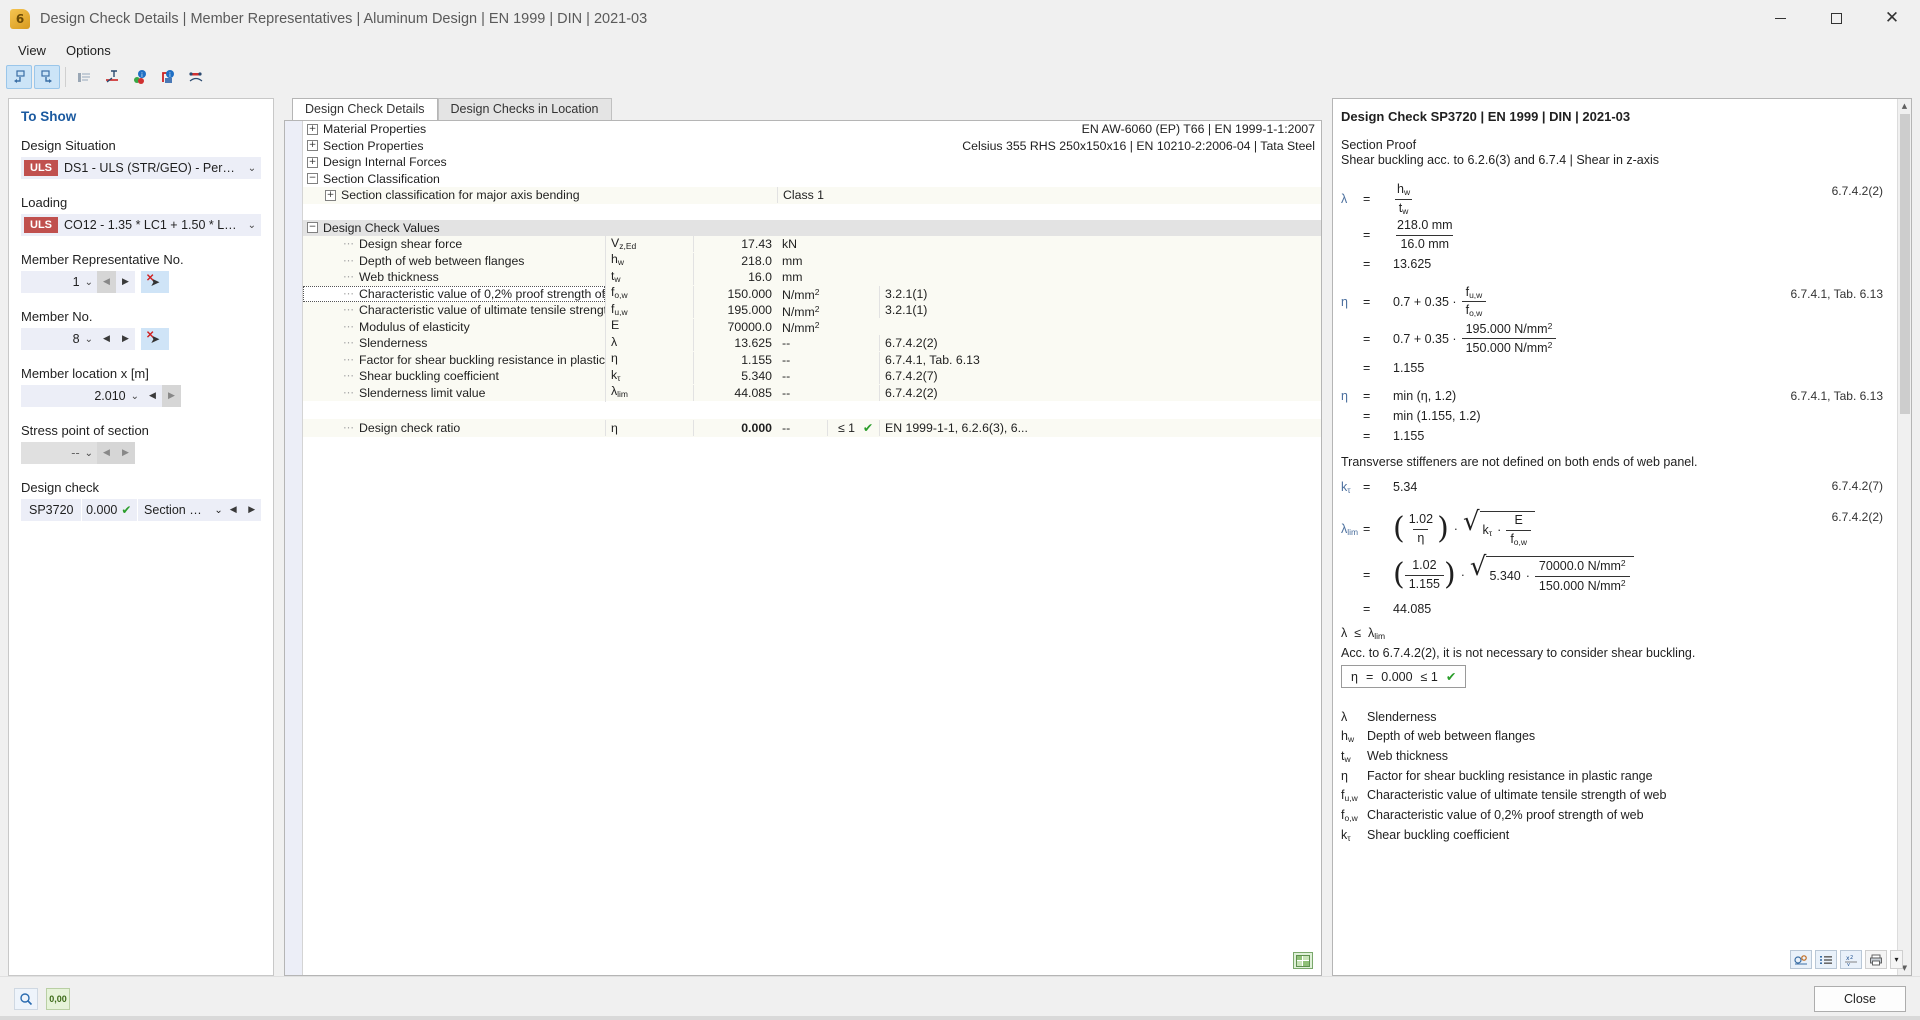 Image resolution: width=1920 pixels, height=1020 pixels. Describe the element at coordinates (1836, 19) in the screenshot. I see `maximize-button` at that location.